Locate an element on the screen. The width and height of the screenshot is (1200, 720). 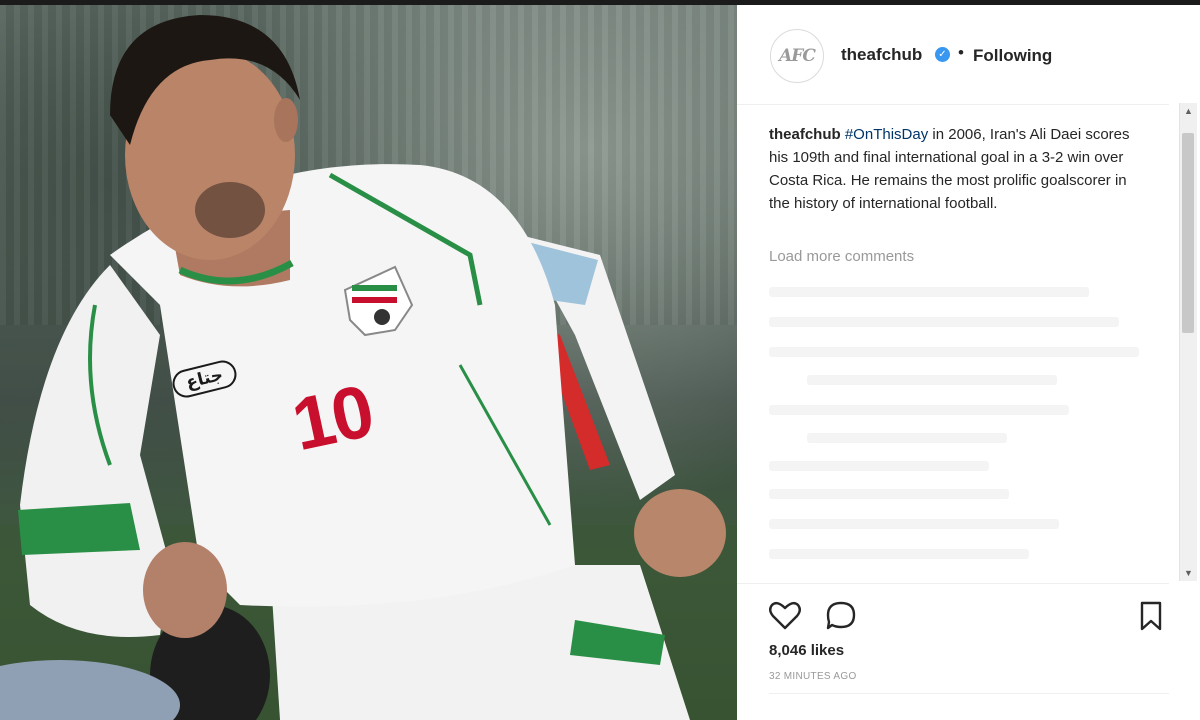
heart-icon is located at coordinates (785, 616).